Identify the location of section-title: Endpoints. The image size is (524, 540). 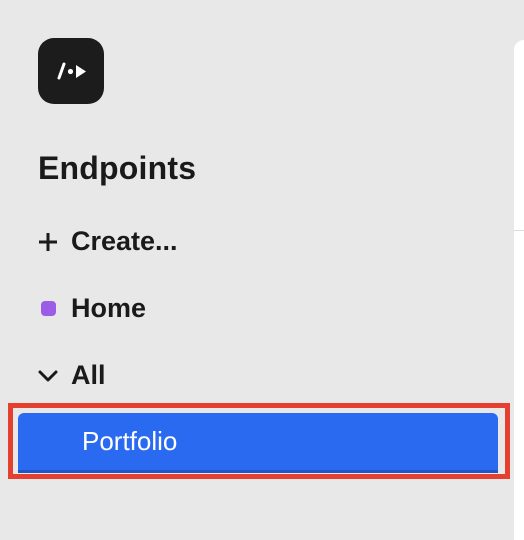
(117, 168).